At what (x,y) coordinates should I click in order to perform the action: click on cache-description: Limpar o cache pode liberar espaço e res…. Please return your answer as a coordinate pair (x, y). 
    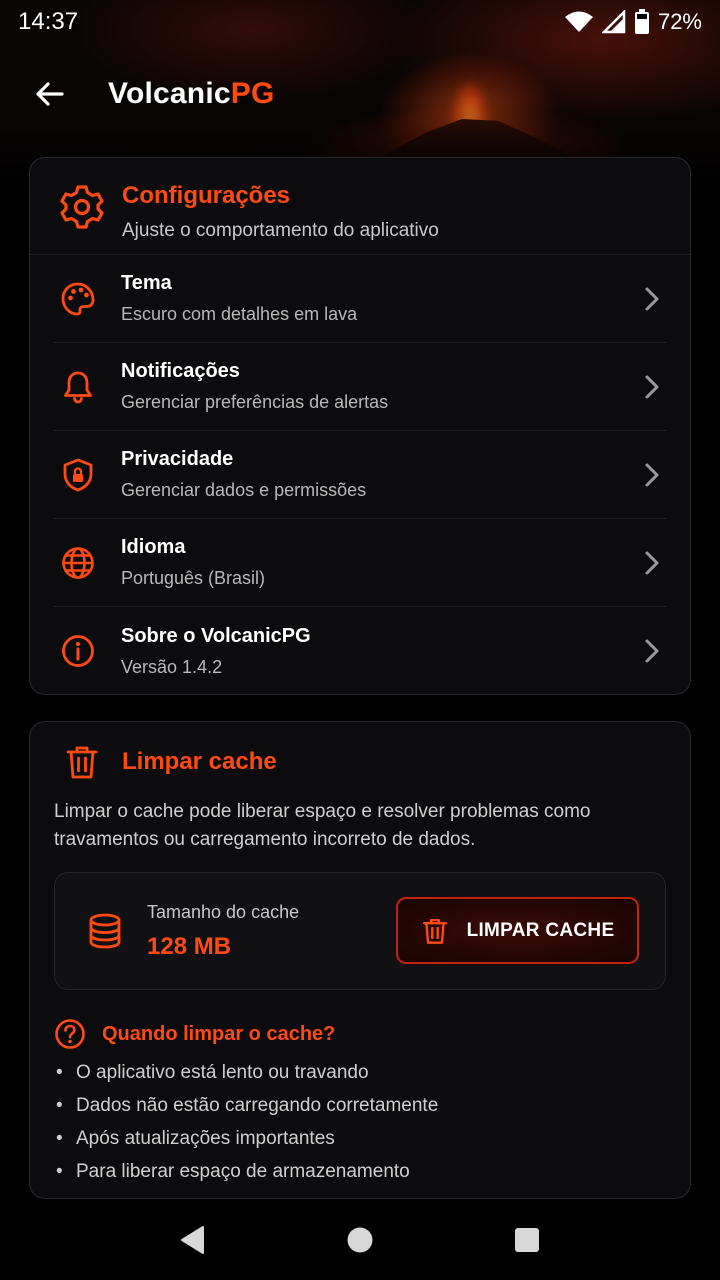
    Looking at the image, I should click on (322, 825).